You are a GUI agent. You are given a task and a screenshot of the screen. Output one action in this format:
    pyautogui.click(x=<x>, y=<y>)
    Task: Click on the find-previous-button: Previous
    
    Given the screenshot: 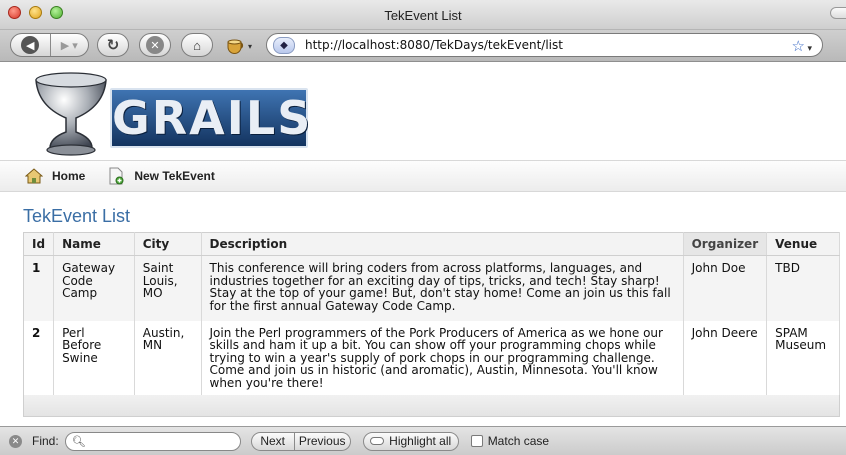 What is the action you would take?
    pyautogui.click(x=322, y=441)
    